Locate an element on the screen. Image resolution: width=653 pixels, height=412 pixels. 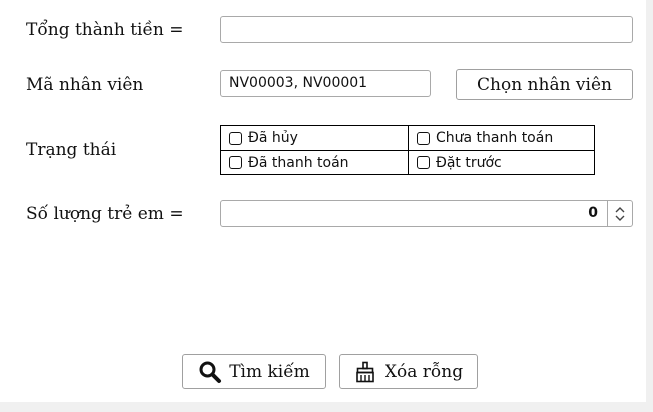
status-option-cancelled: Đã hủy is located at coordinates (314, 138).